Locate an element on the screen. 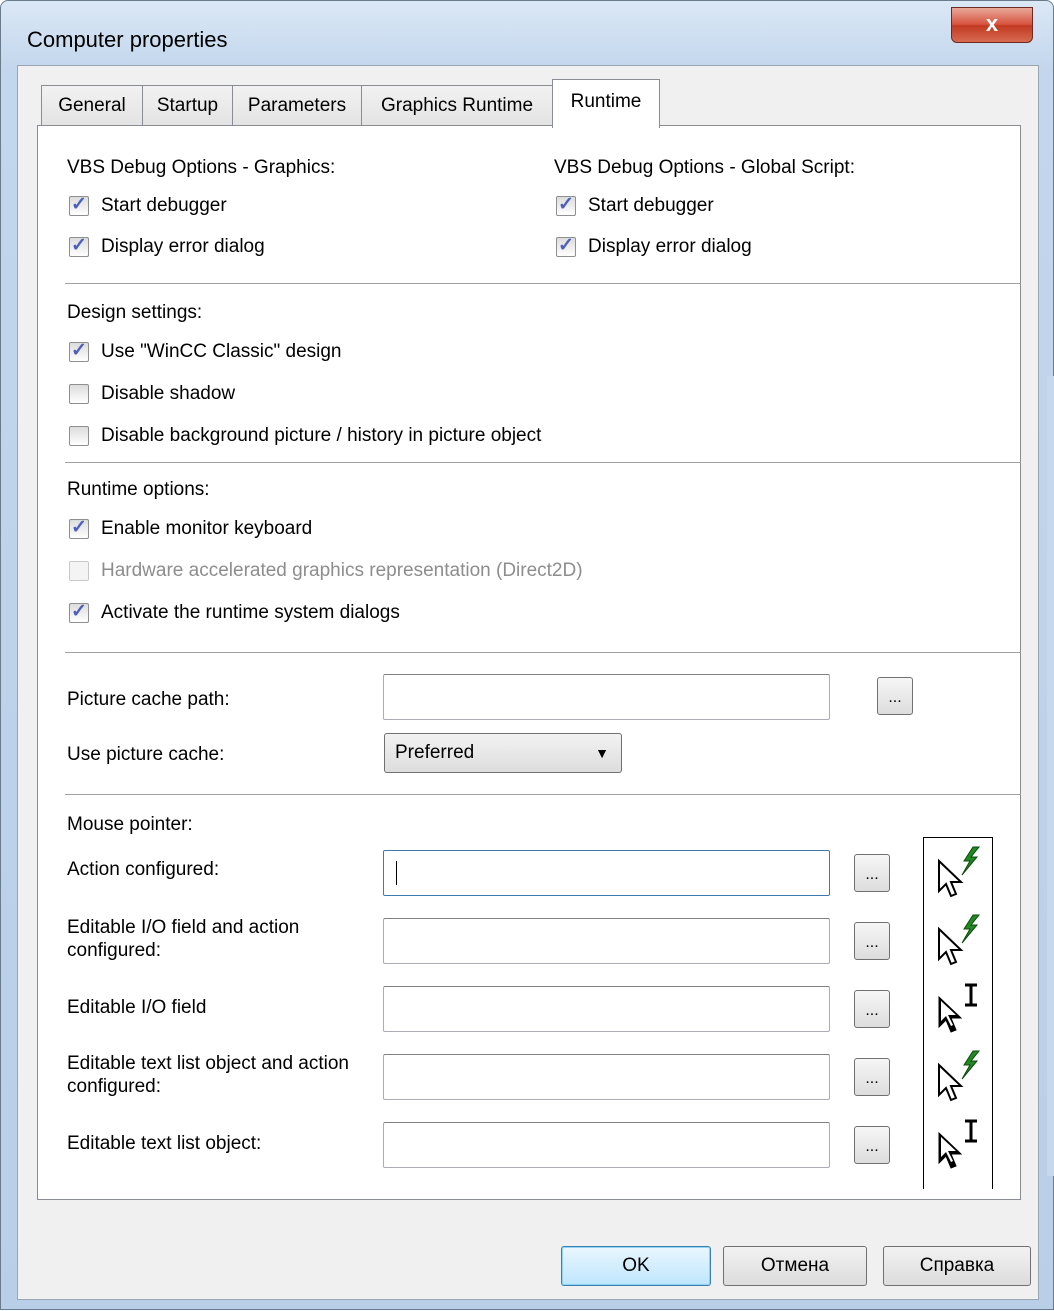  design-settings-heading: Design settings: is located at coordinates (135, 312).